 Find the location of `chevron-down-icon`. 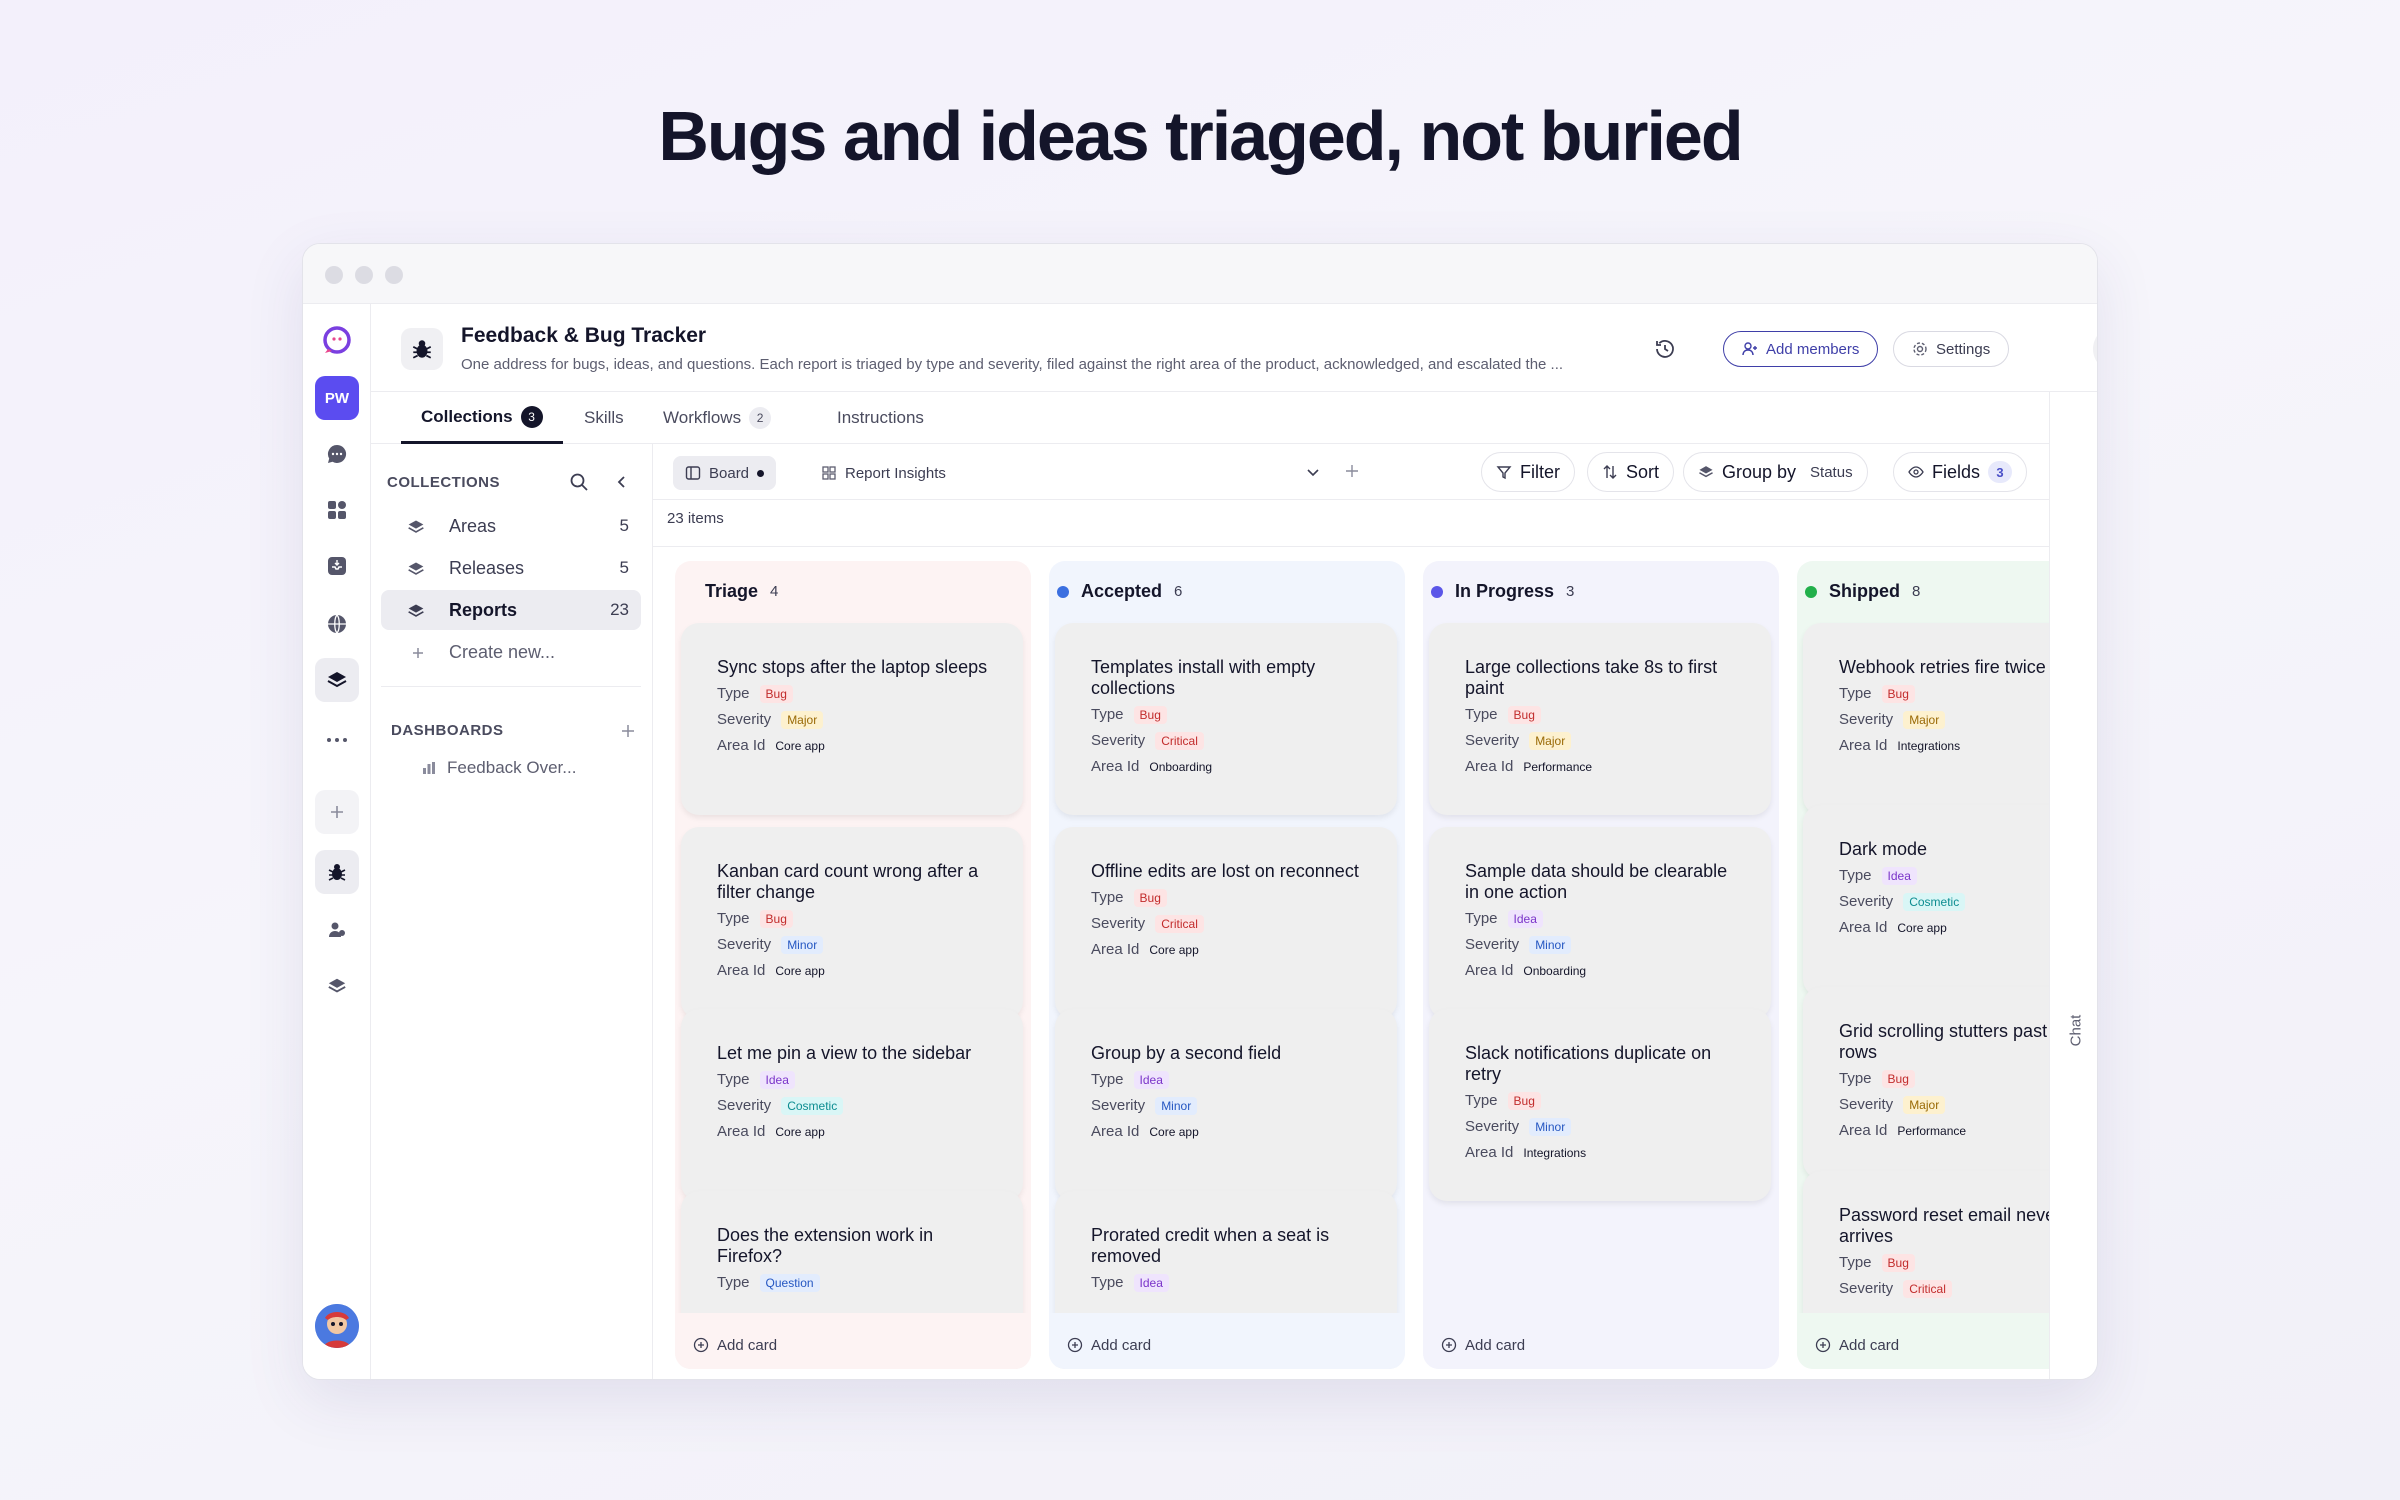

chevron-down-icon is located at coordinates (1313, 474).